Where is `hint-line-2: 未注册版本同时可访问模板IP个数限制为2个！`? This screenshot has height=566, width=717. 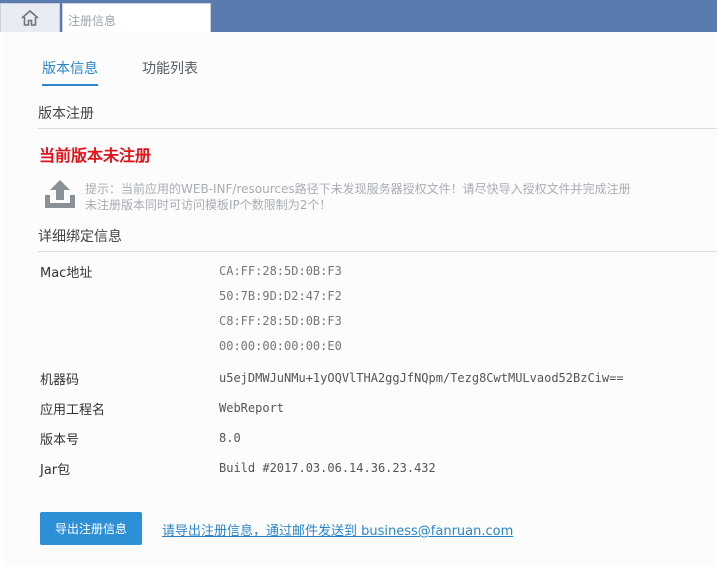
hint-line-2: 未注册版本同时可访问模板IP个数限制为2个！ is located at coordinates (208, 205).